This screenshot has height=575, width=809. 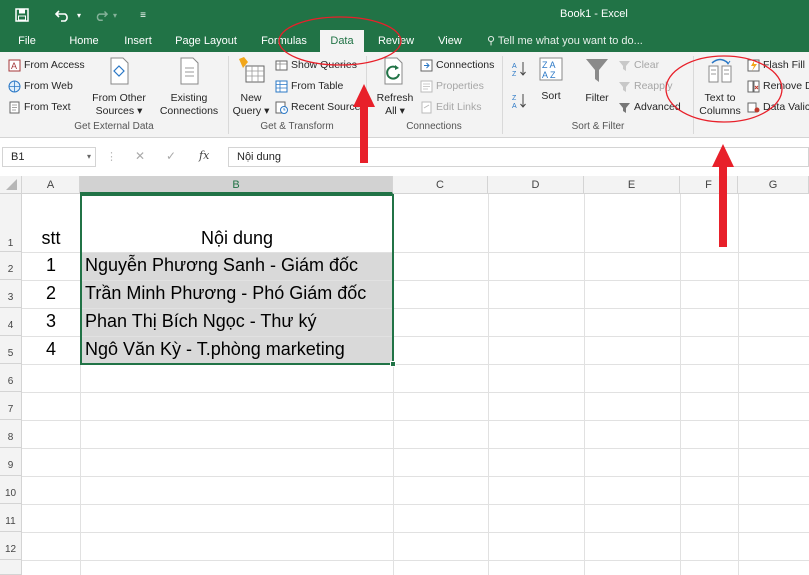 What do you see at coordinates (111, 157) in the screenshot?
I see `more-icon: ⋮` at bounding box center [111, 157].